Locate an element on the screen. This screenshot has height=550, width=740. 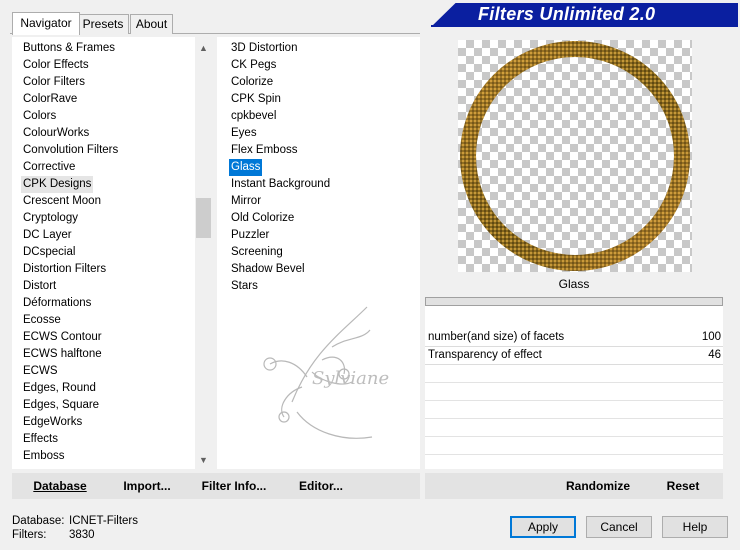
watermark-text: Sylviane is located at coordinates (350, 378).